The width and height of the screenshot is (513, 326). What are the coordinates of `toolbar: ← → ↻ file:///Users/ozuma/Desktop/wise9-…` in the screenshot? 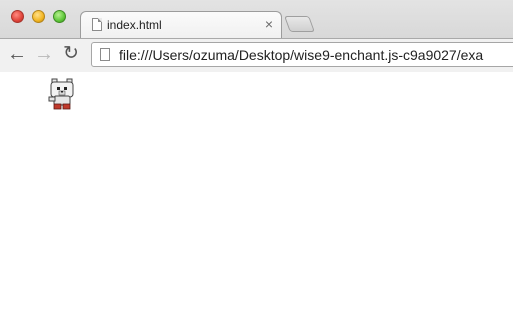 It's located at (256, 55).